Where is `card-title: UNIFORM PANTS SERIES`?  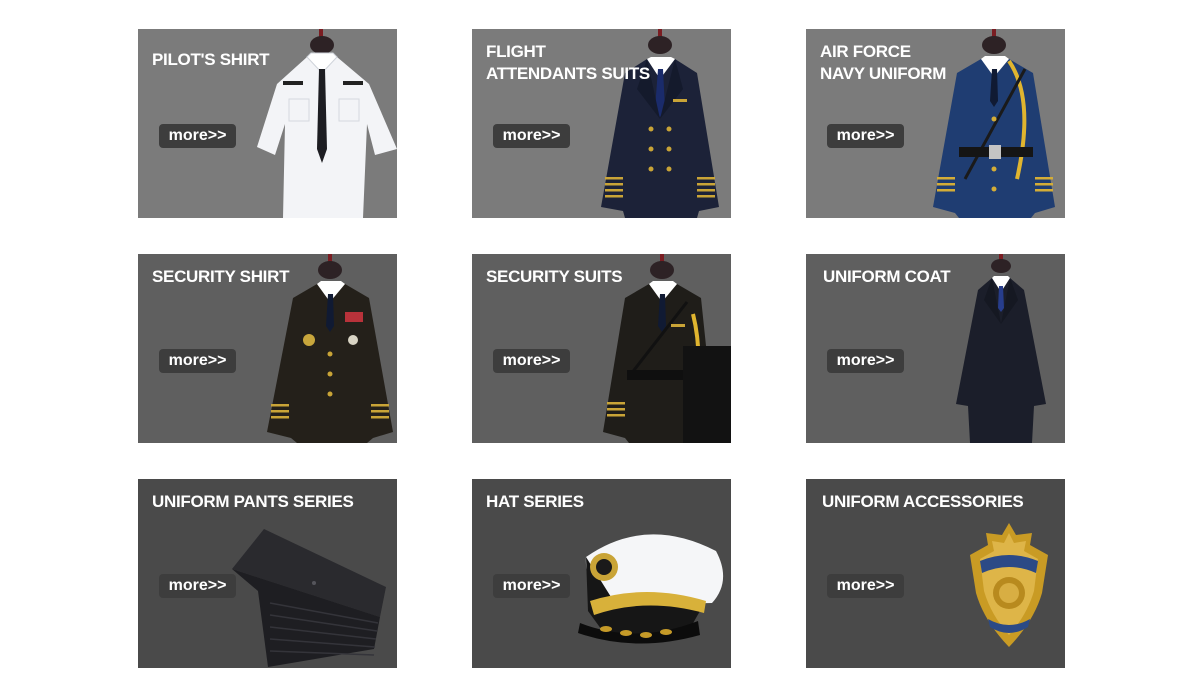
card-title: UNIFORM PANTS SERIES is located at coordinates (253, 501).